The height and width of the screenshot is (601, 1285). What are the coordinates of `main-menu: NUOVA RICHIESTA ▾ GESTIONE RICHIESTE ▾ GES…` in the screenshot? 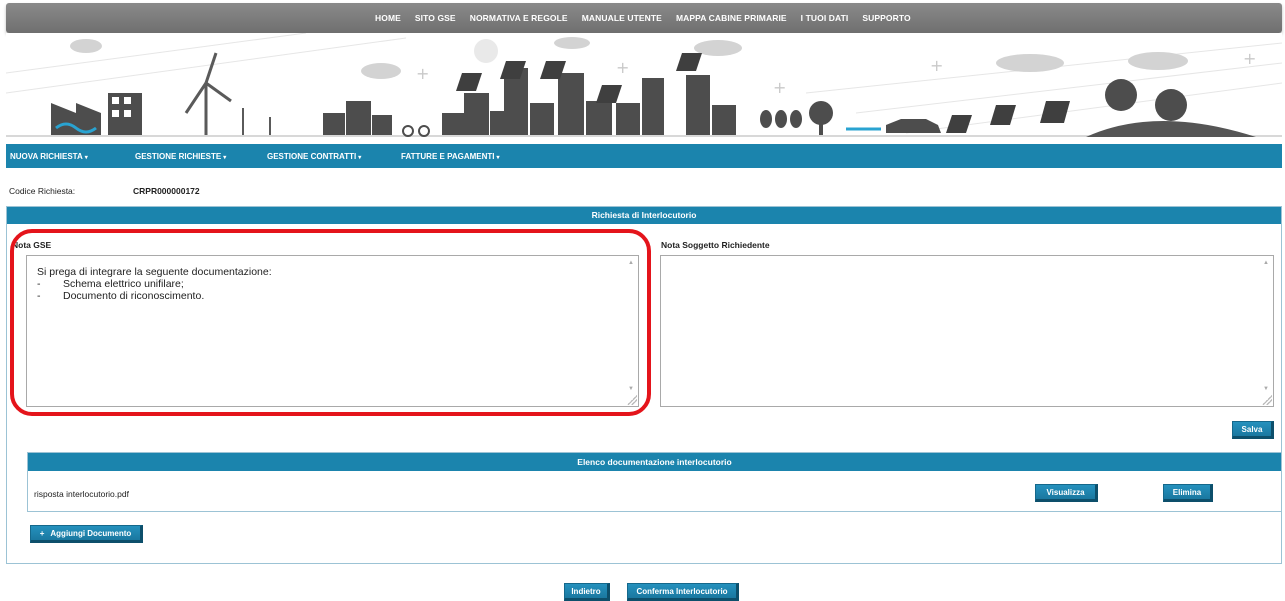 It's located at (644, 156).